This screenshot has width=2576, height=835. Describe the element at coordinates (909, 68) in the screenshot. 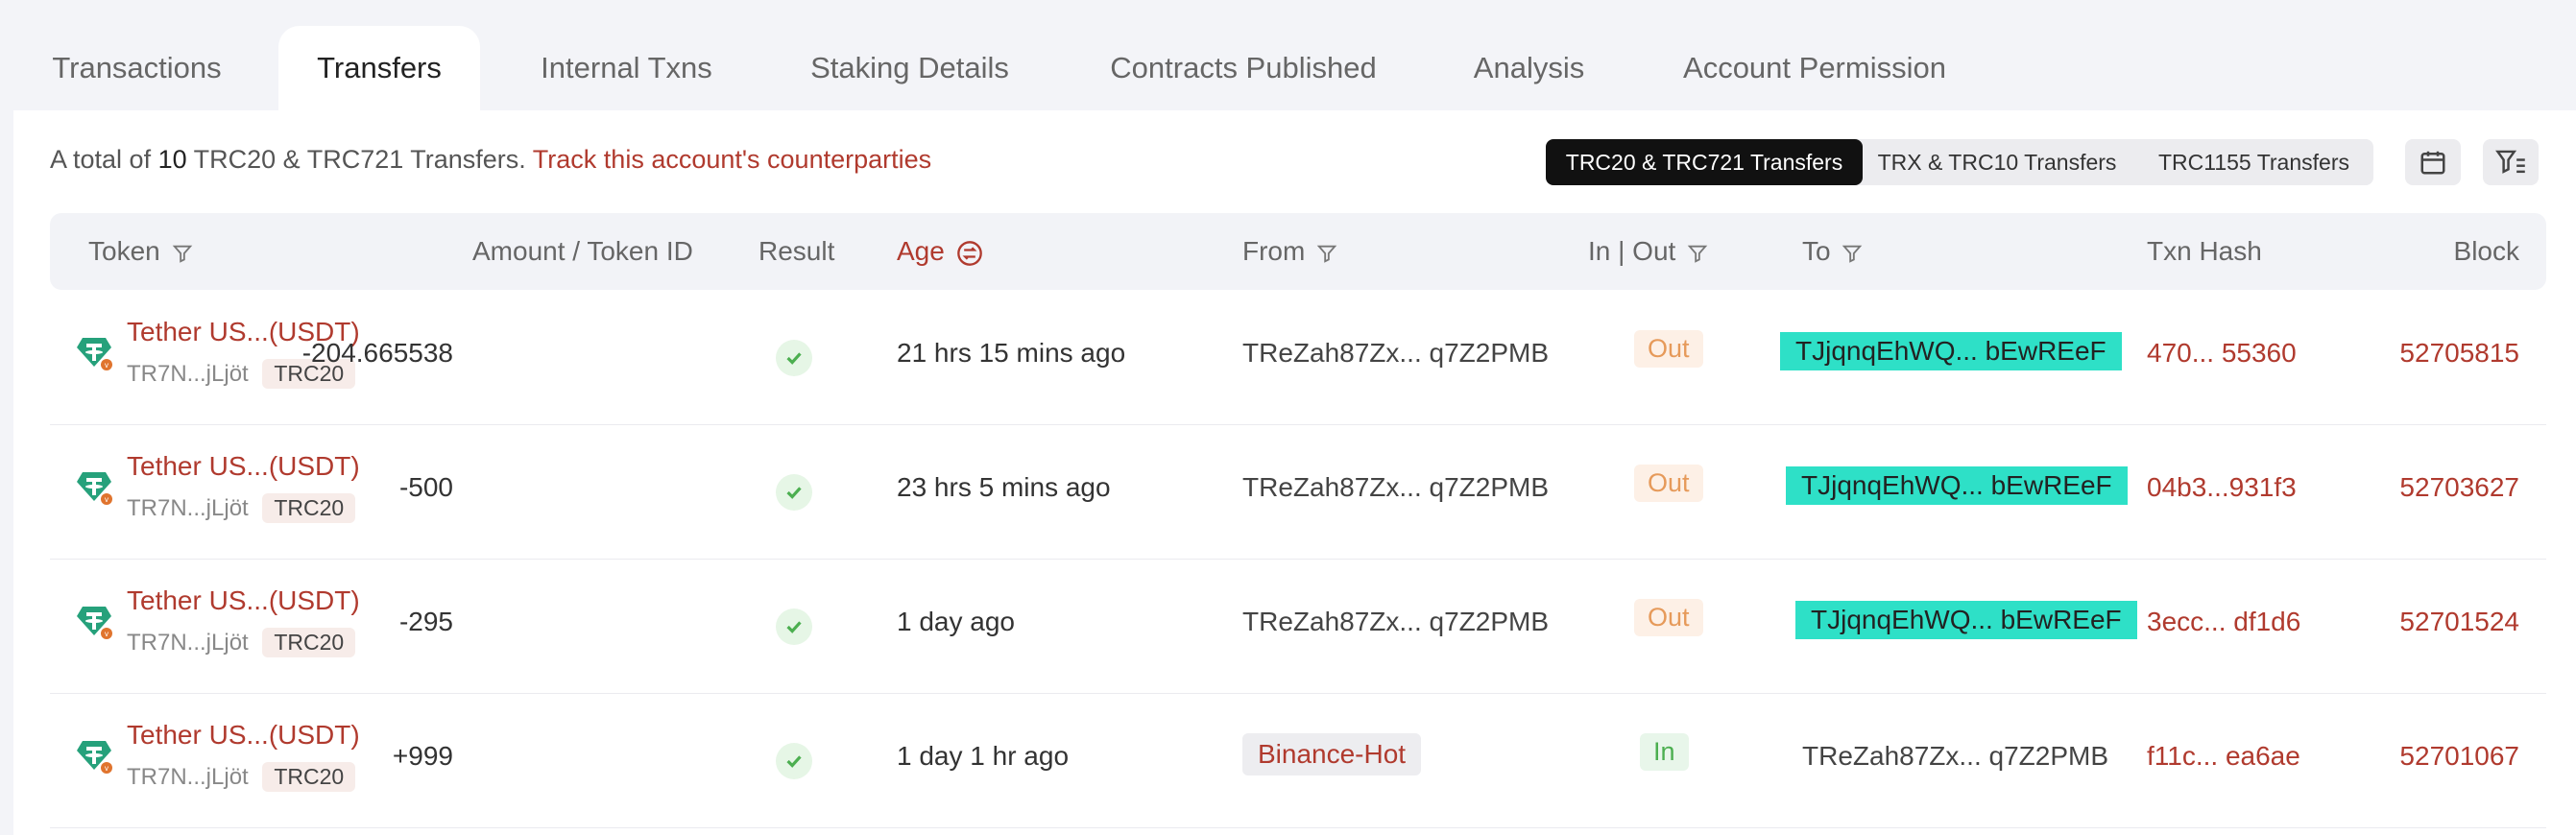

I see `tab-staking-details: Staking Details` at that location.